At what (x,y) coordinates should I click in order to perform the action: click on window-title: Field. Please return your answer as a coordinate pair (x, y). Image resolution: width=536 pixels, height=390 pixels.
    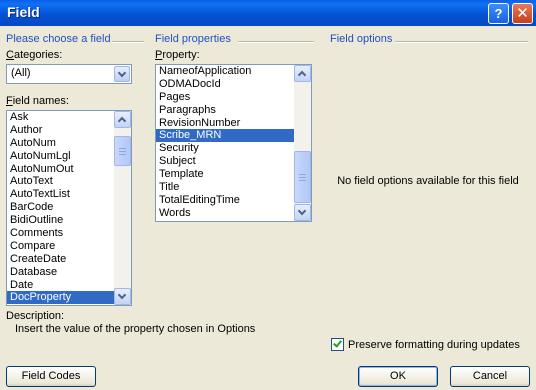
    Looking at the image, I should click on (23, 12).